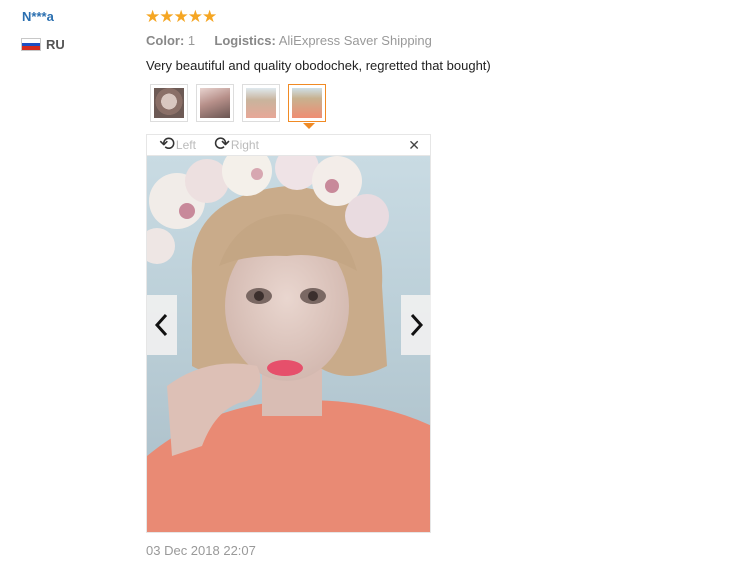  What do you see at coordinates (414, 145) in the screenshot?
I see `close-icon: ✕` at bounding box center [414, 145].